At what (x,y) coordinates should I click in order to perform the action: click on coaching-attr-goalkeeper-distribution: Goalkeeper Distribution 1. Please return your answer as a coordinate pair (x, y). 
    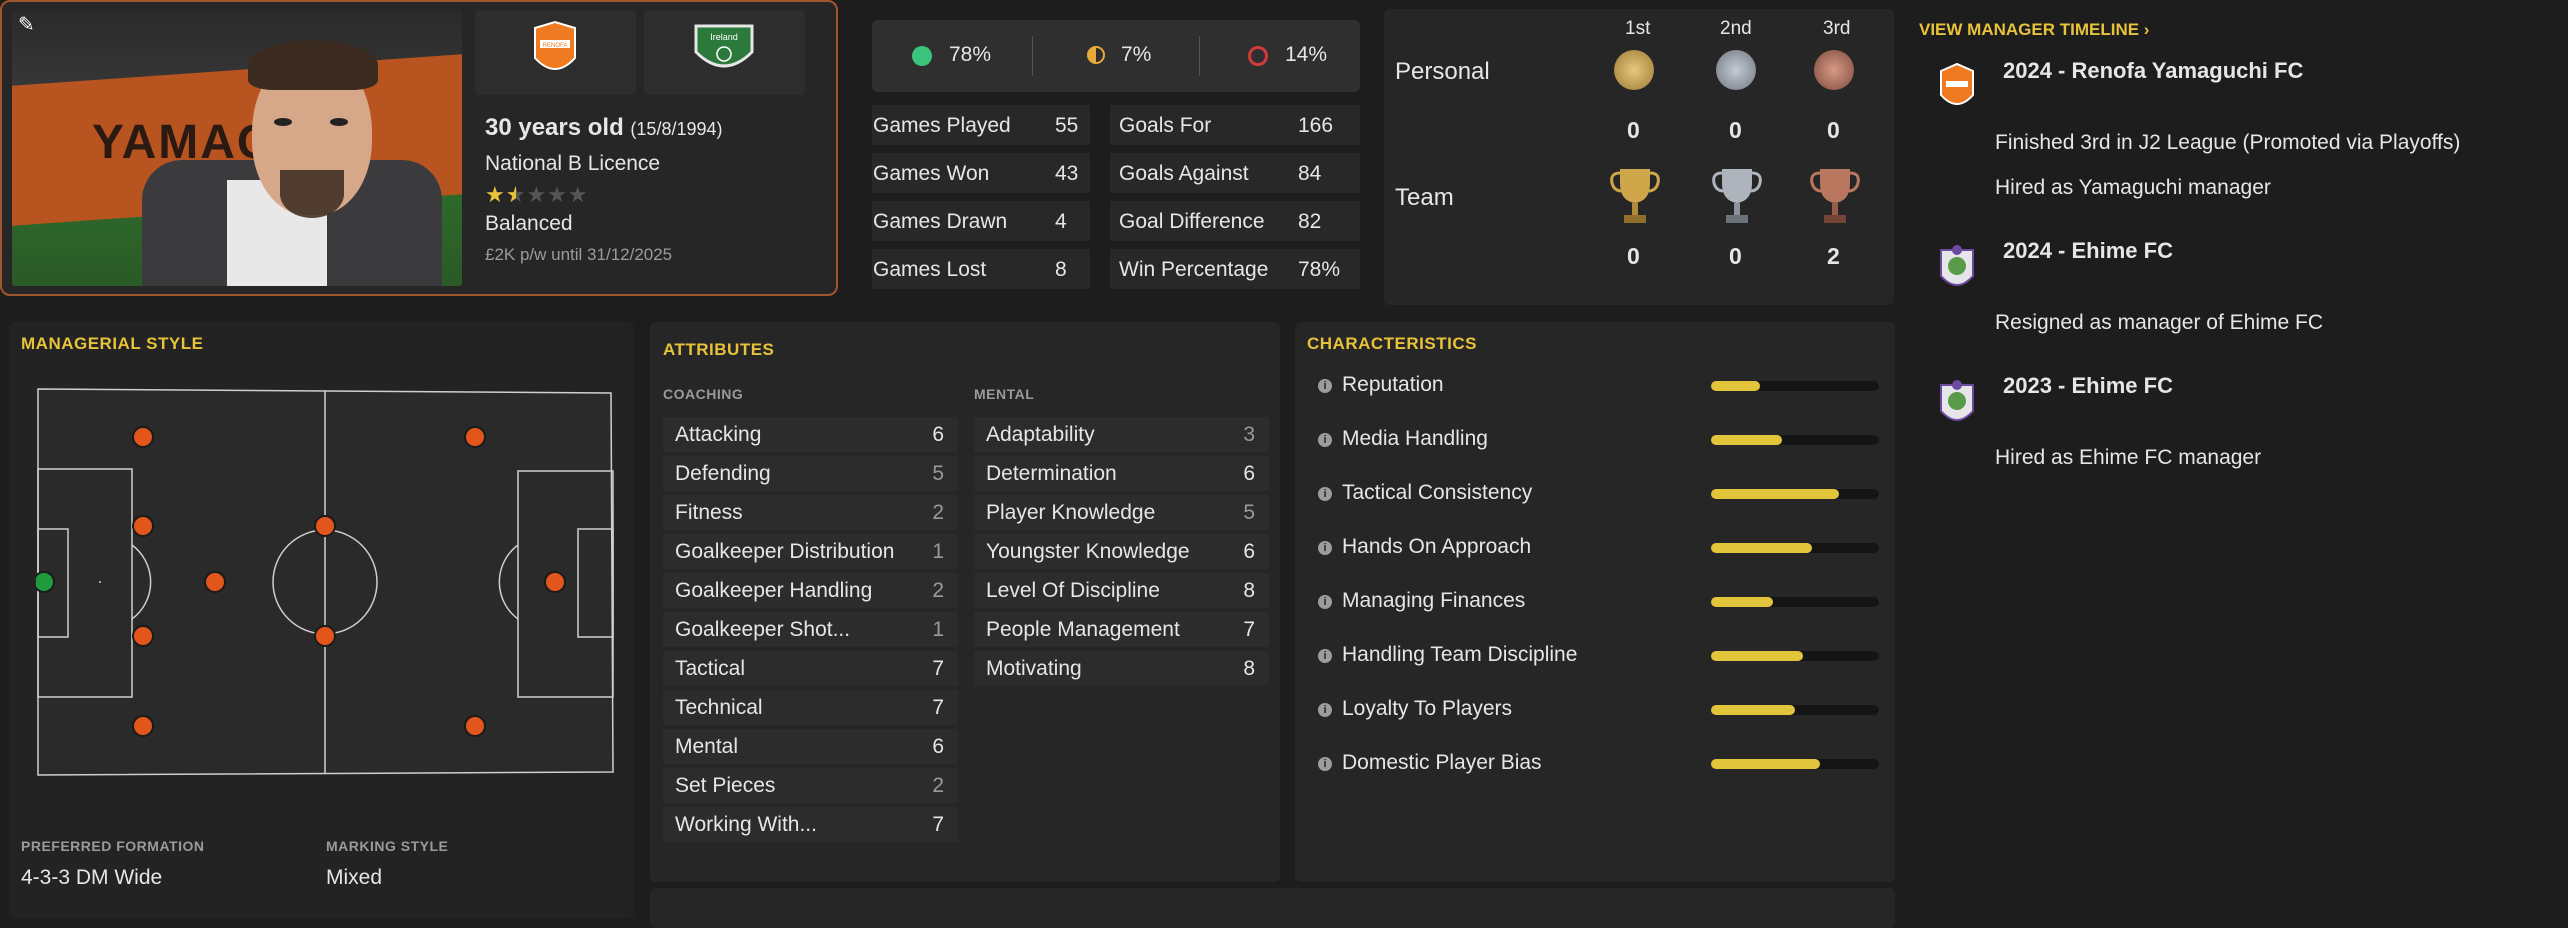
    Looking at the image, I should click on (810, 551).